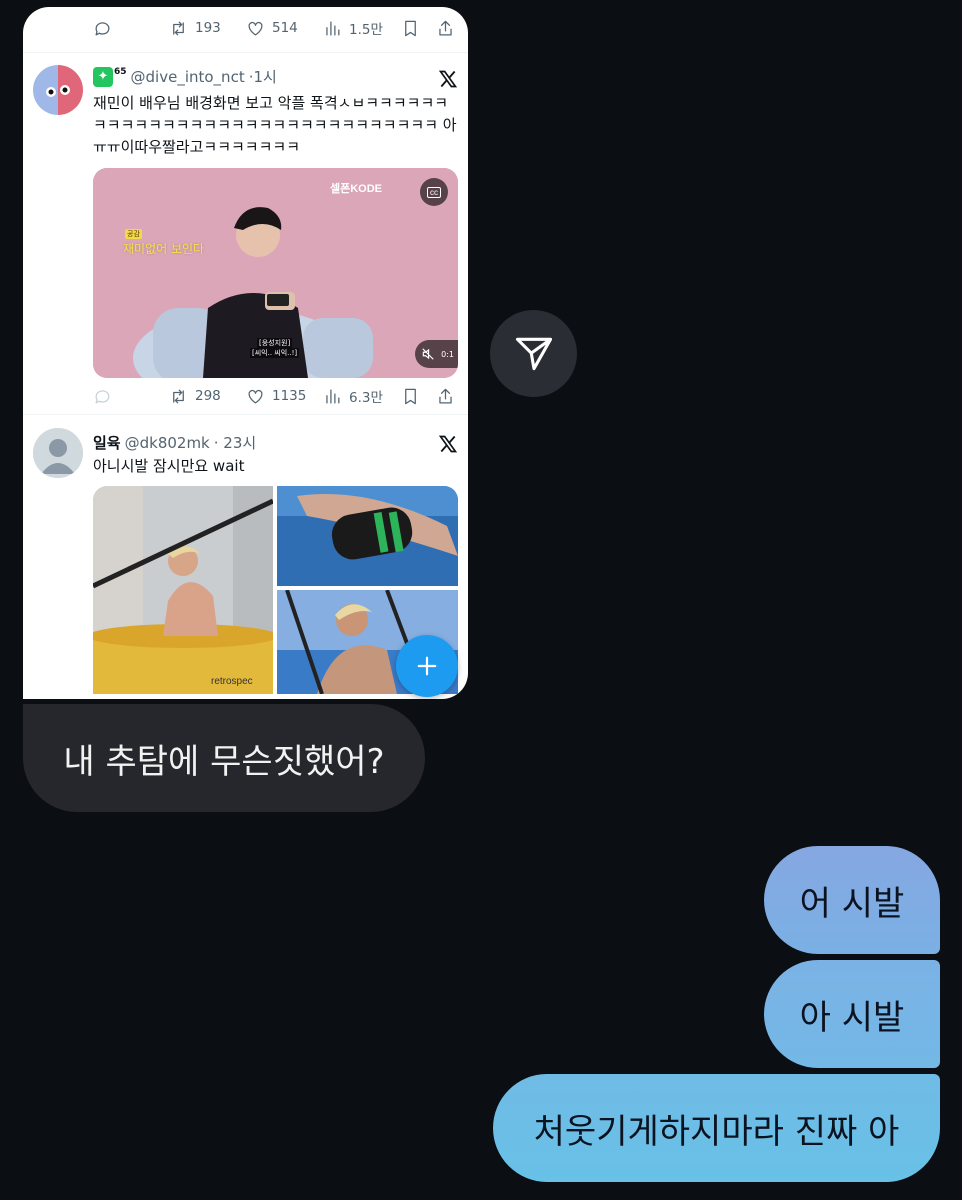 This screenshot has width=962, height=1200. I want to click on share-post-button, so click(533, 353).